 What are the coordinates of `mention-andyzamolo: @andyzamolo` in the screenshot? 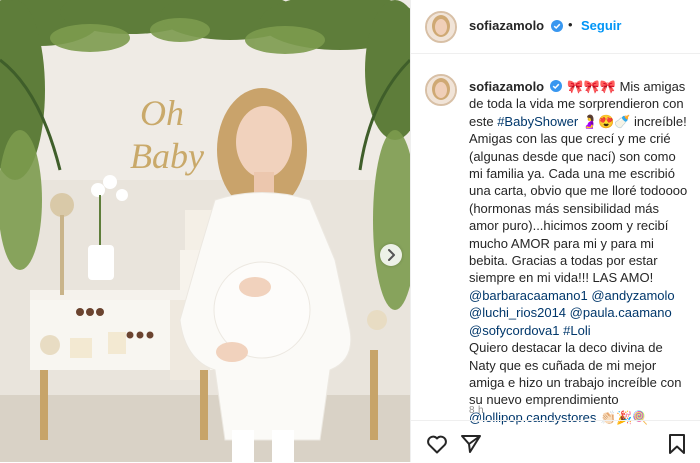 It's located at (632, 295).